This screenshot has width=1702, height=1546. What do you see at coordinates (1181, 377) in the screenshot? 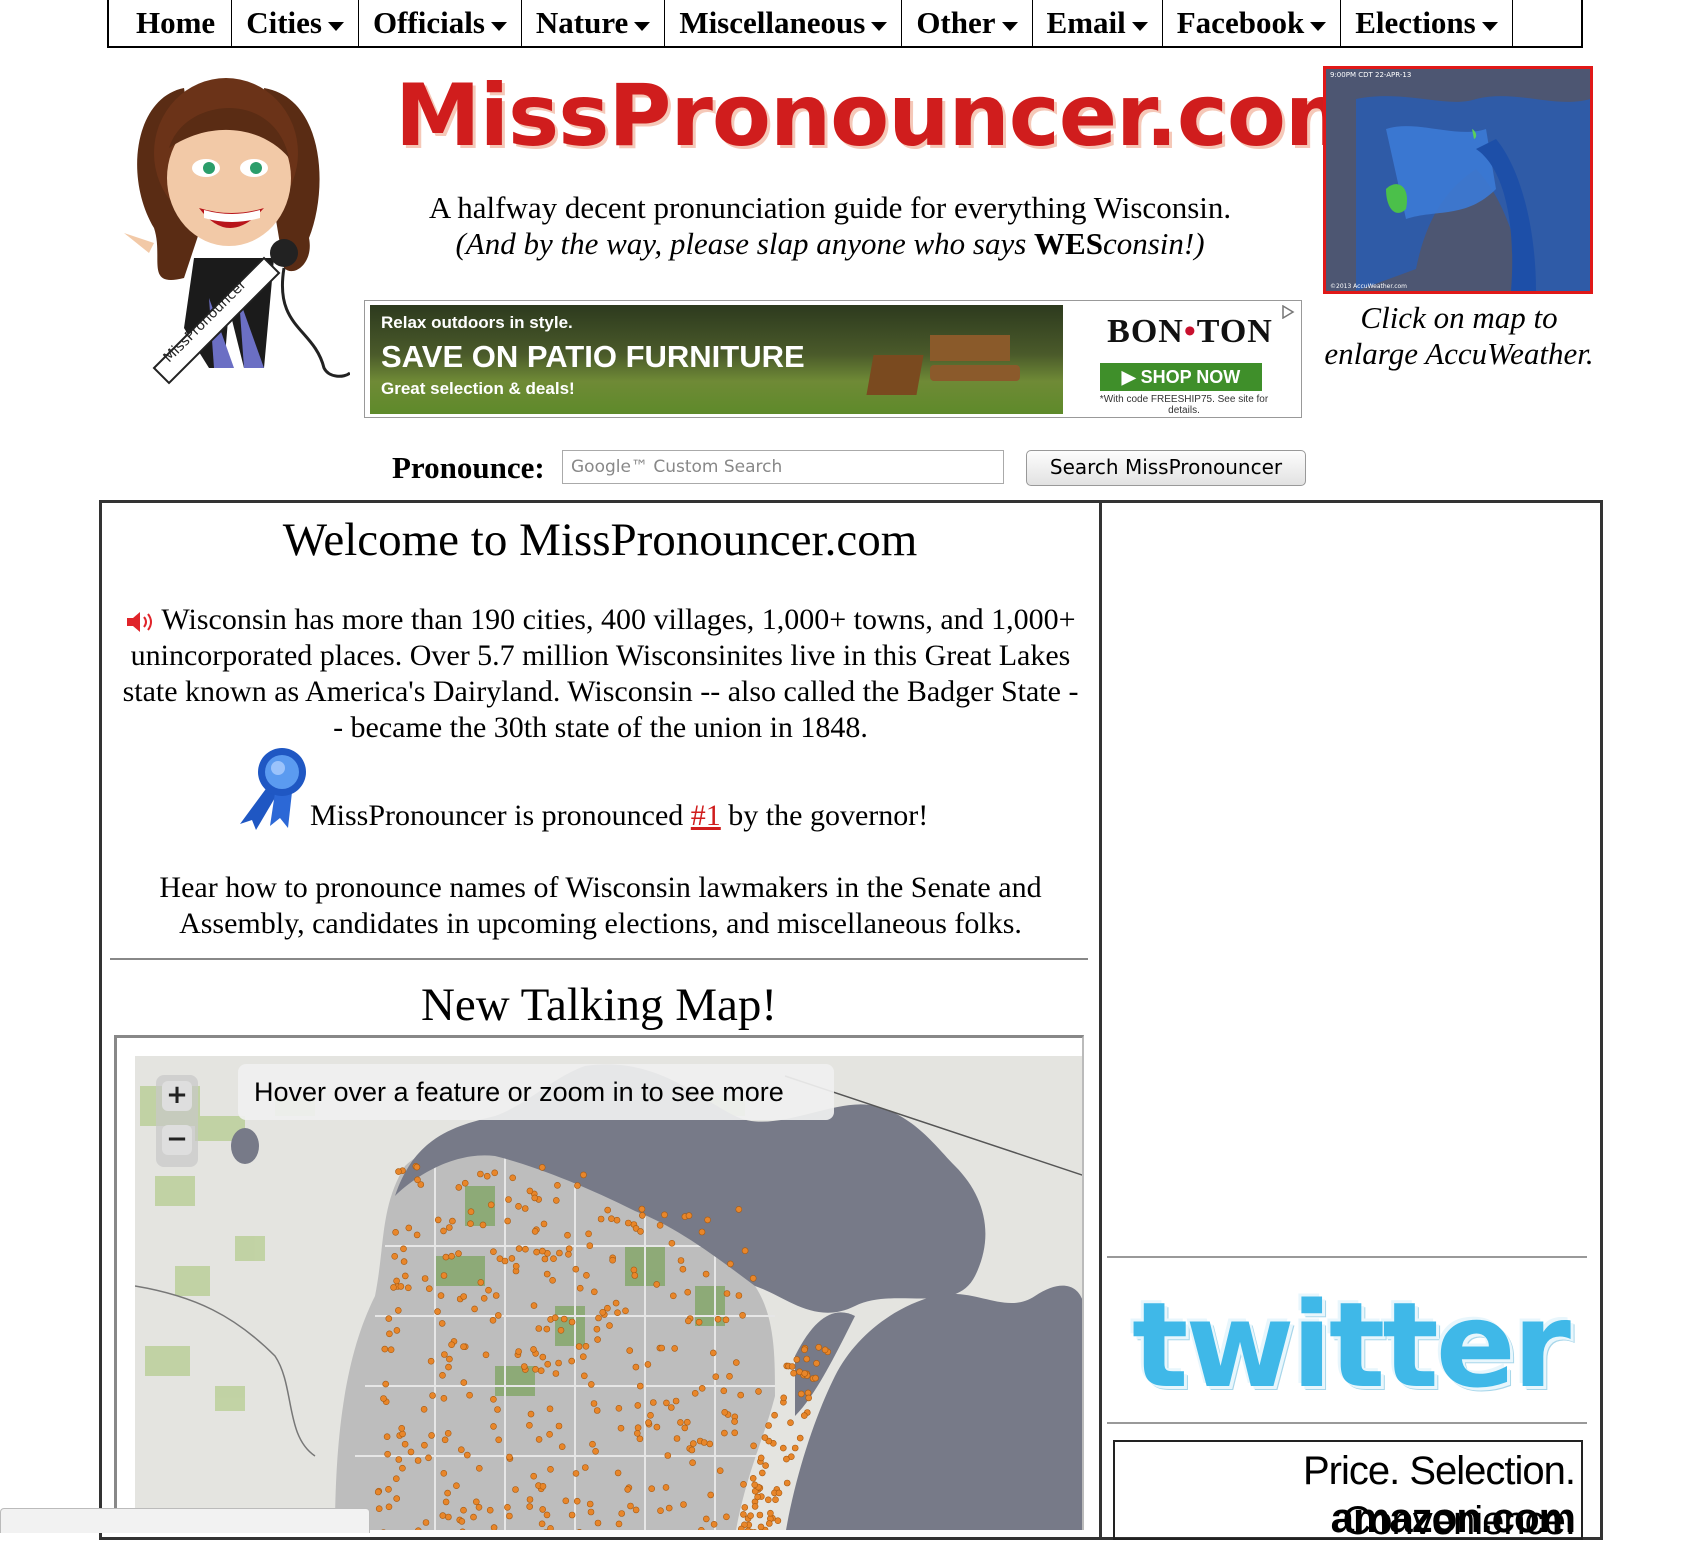
I see `ad-shop-now-button: ▶ SHOP NOW` at bounding box center [1181, 377].